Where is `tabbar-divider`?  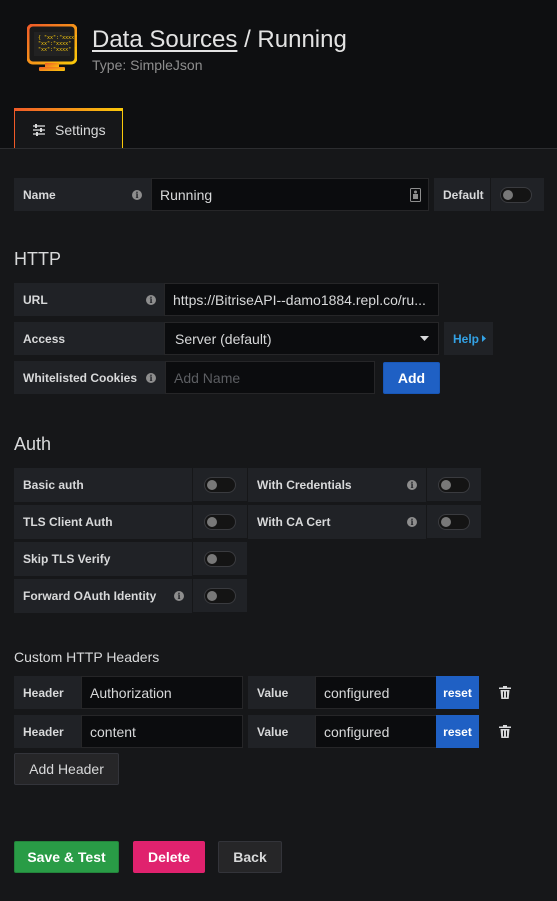 tabbar-divider is located at coordinates (278, 148).